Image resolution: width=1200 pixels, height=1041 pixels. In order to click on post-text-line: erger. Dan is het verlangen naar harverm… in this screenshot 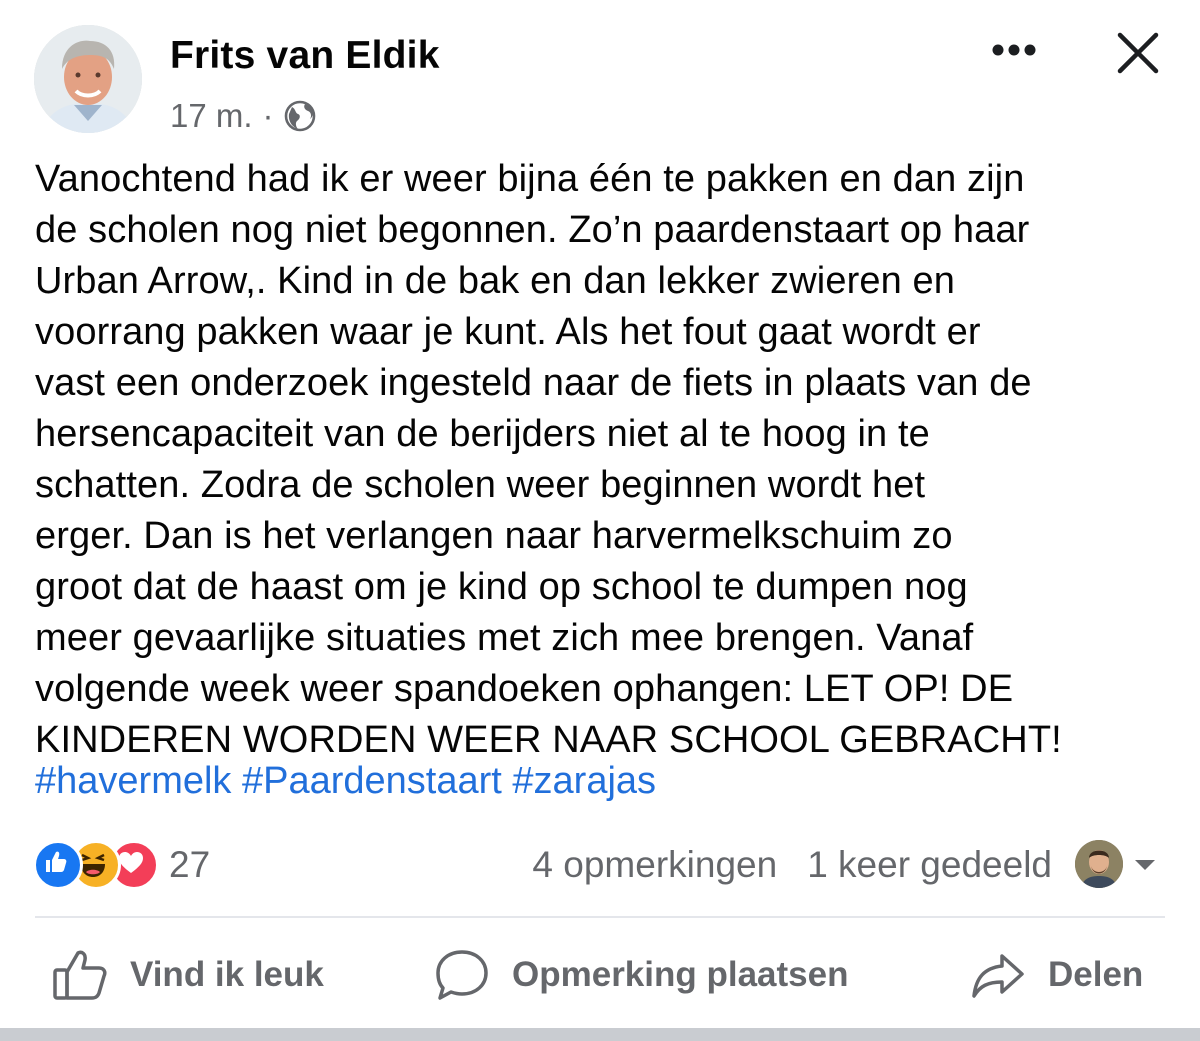, I will do `click(494, 536)`.